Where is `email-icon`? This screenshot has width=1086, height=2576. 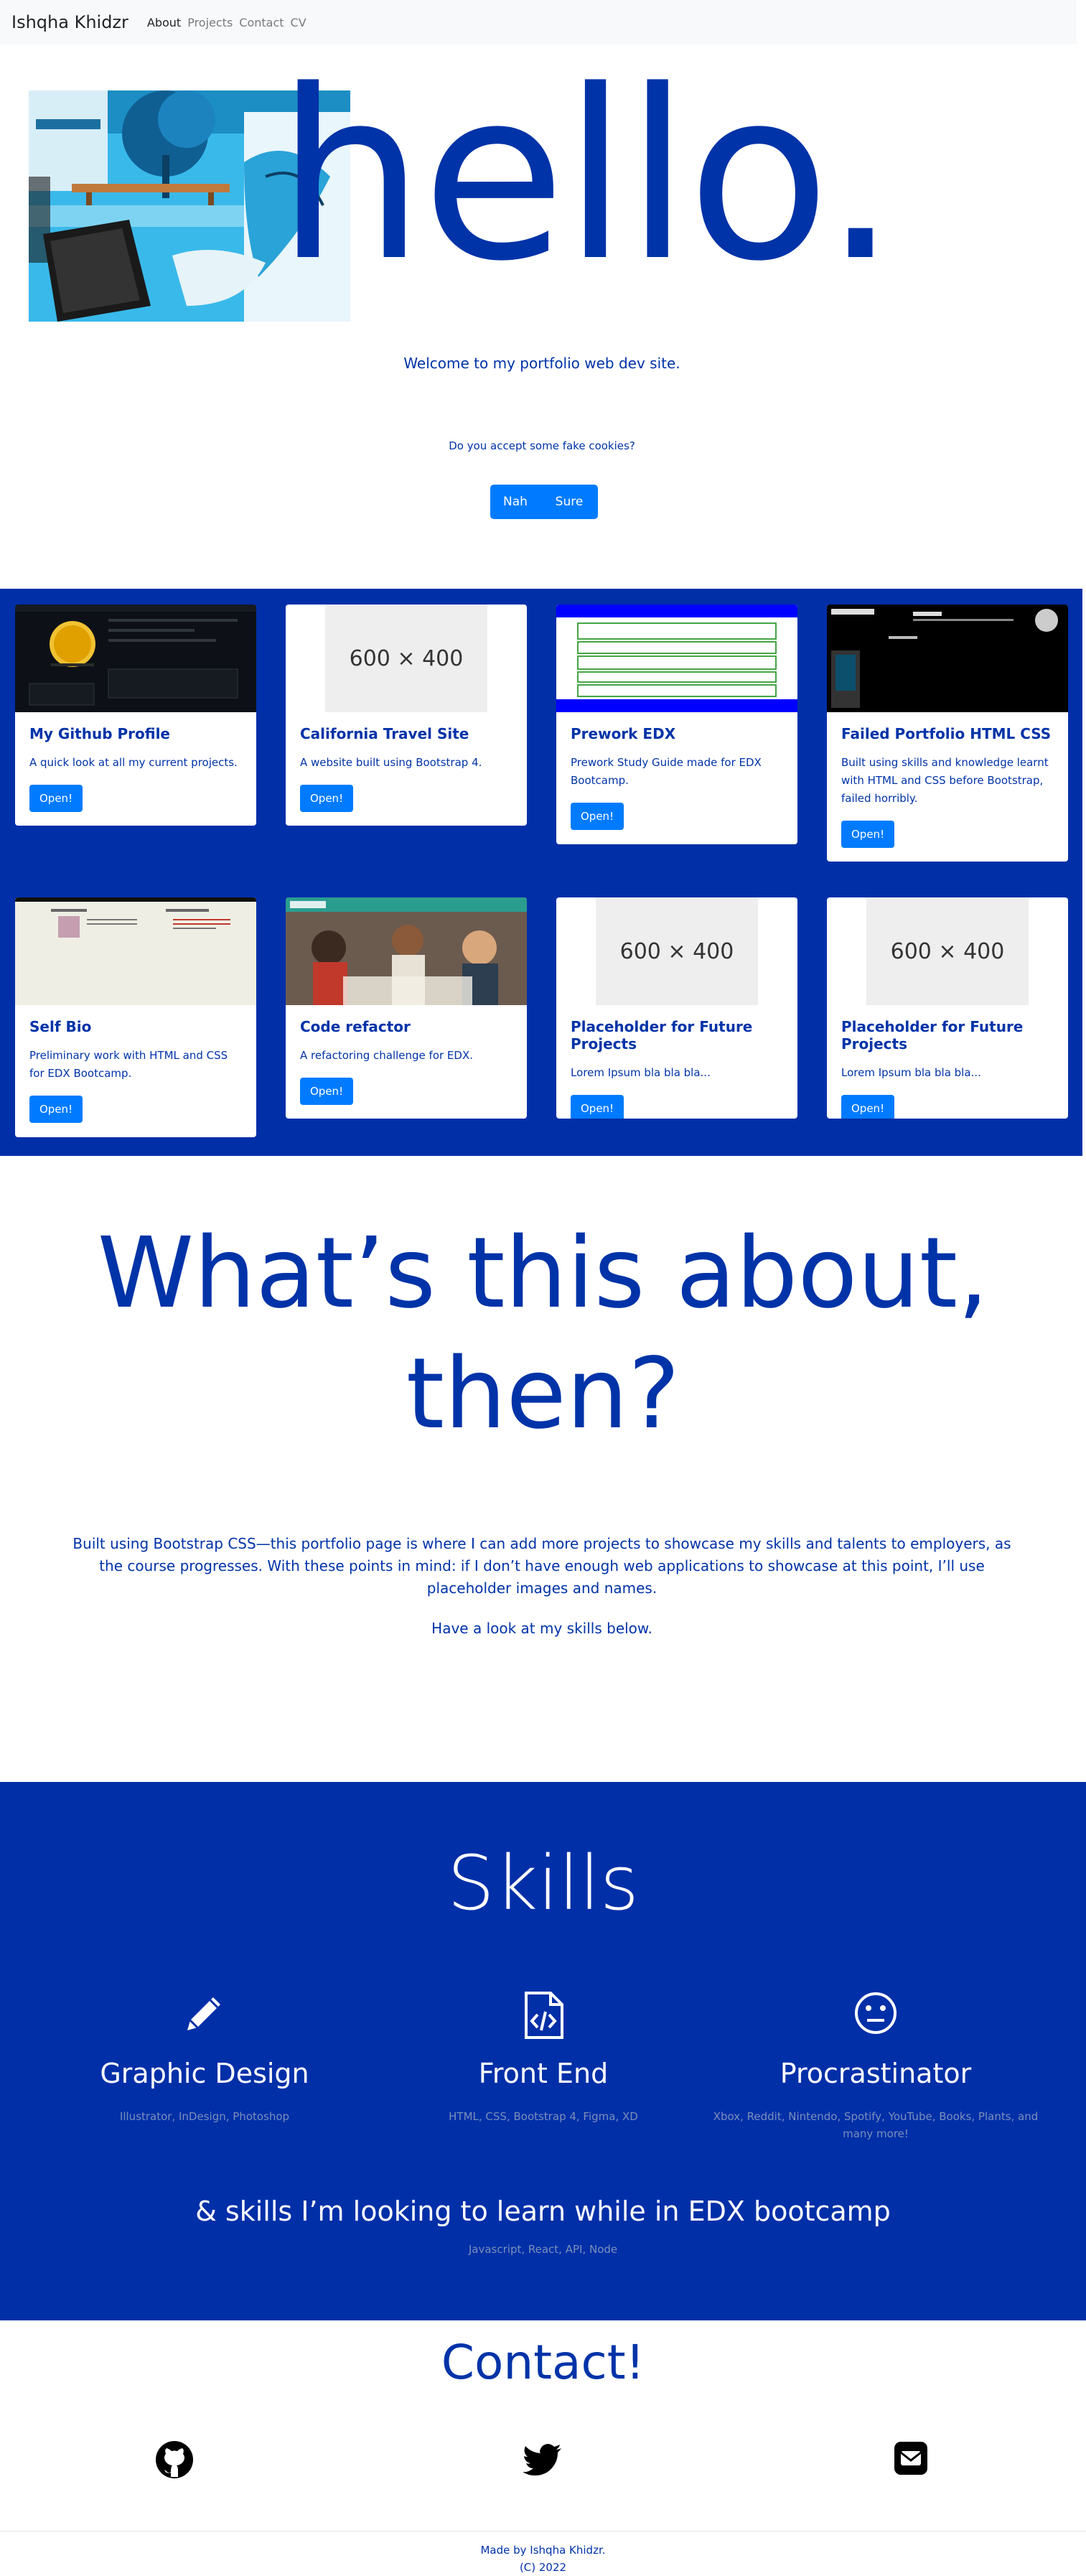
email-icon is located at coordinates (914, 2461).